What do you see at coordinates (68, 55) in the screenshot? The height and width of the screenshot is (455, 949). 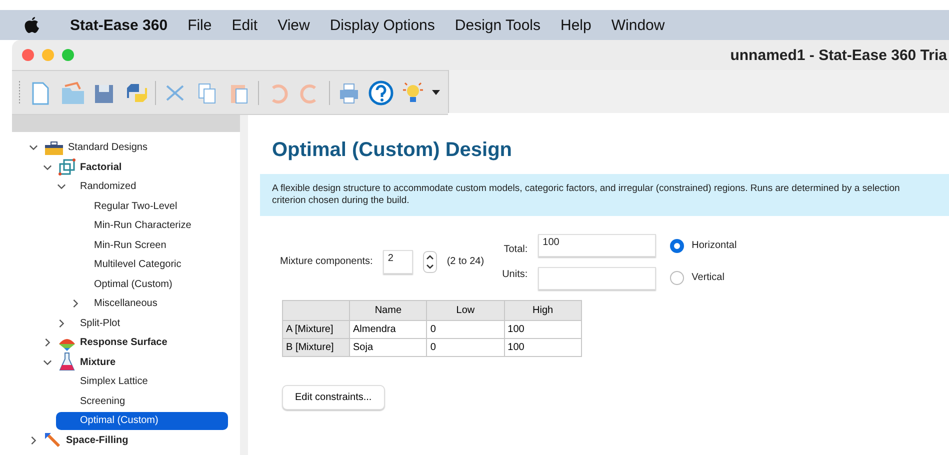 I see `zoom-button` at bounding box center [68, 55].